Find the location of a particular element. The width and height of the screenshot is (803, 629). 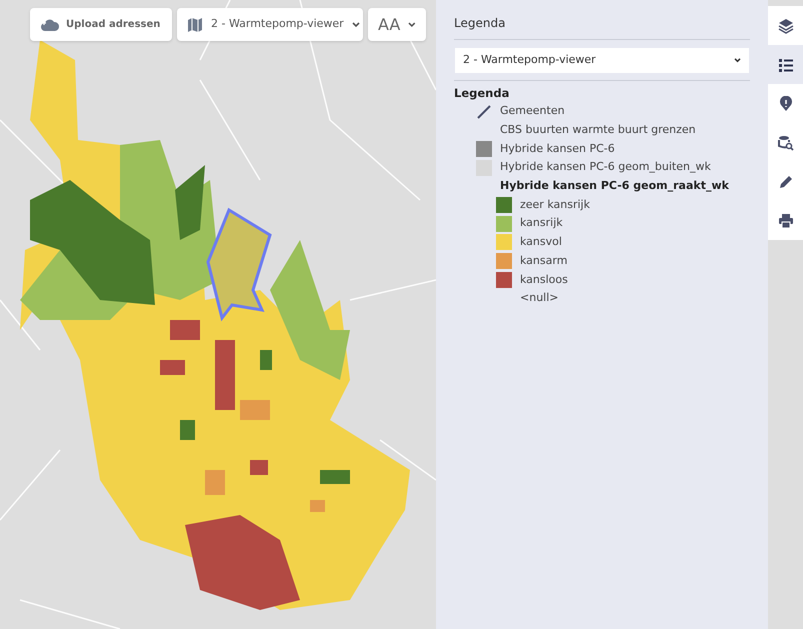

legend-label: zeer kansrijk is located at coordinates (555, 204).